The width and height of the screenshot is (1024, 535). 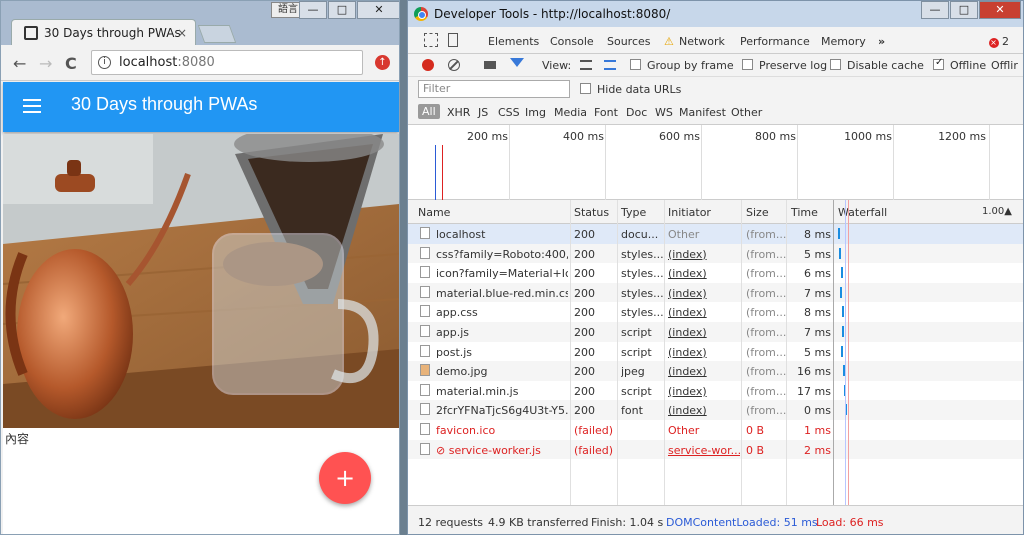 What do you see at coordinates (585, 88) in the screenshot?
I see `hide-data-urls-checkbox` at bounding box center [585, 88].